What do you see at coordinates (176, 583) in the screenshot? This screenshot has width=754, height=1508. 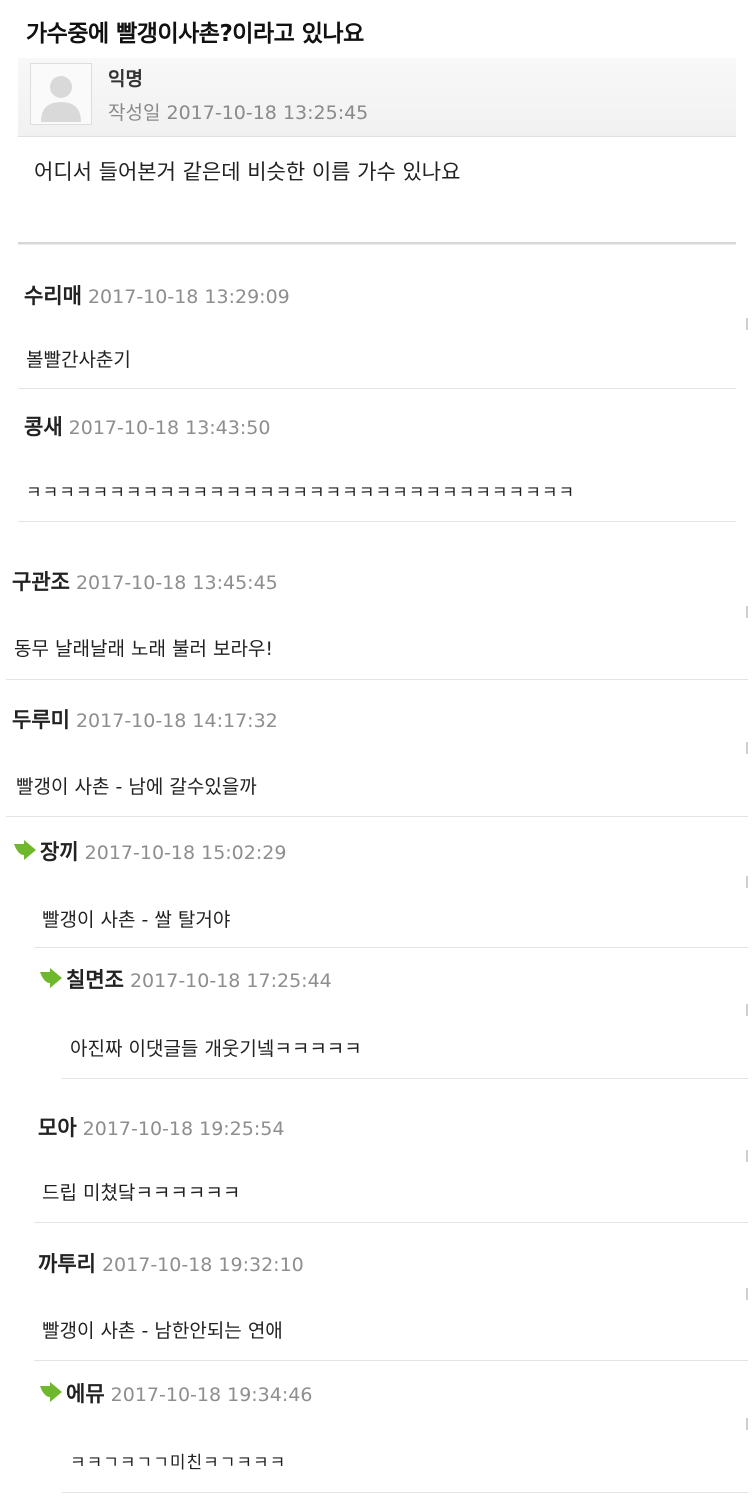 I see `comment-date: 2017-10-18 13:45:45` at bounding box center [176, 583].